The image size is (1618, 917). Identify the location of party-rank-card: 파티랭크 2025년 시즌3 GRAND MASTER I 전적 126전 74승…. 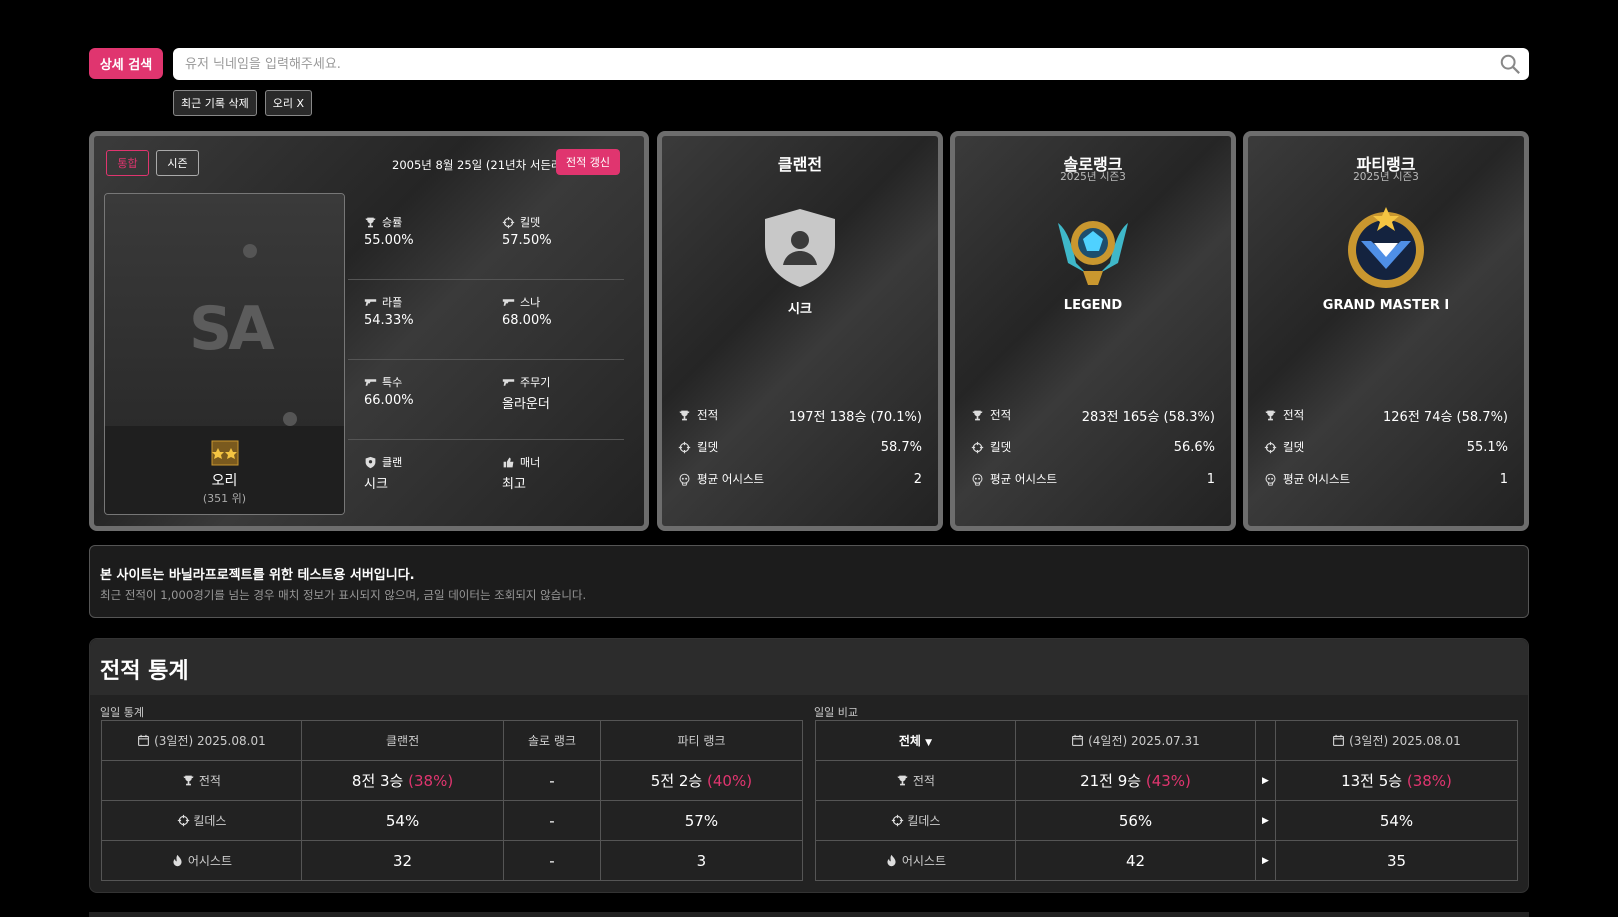
(1386, 331).